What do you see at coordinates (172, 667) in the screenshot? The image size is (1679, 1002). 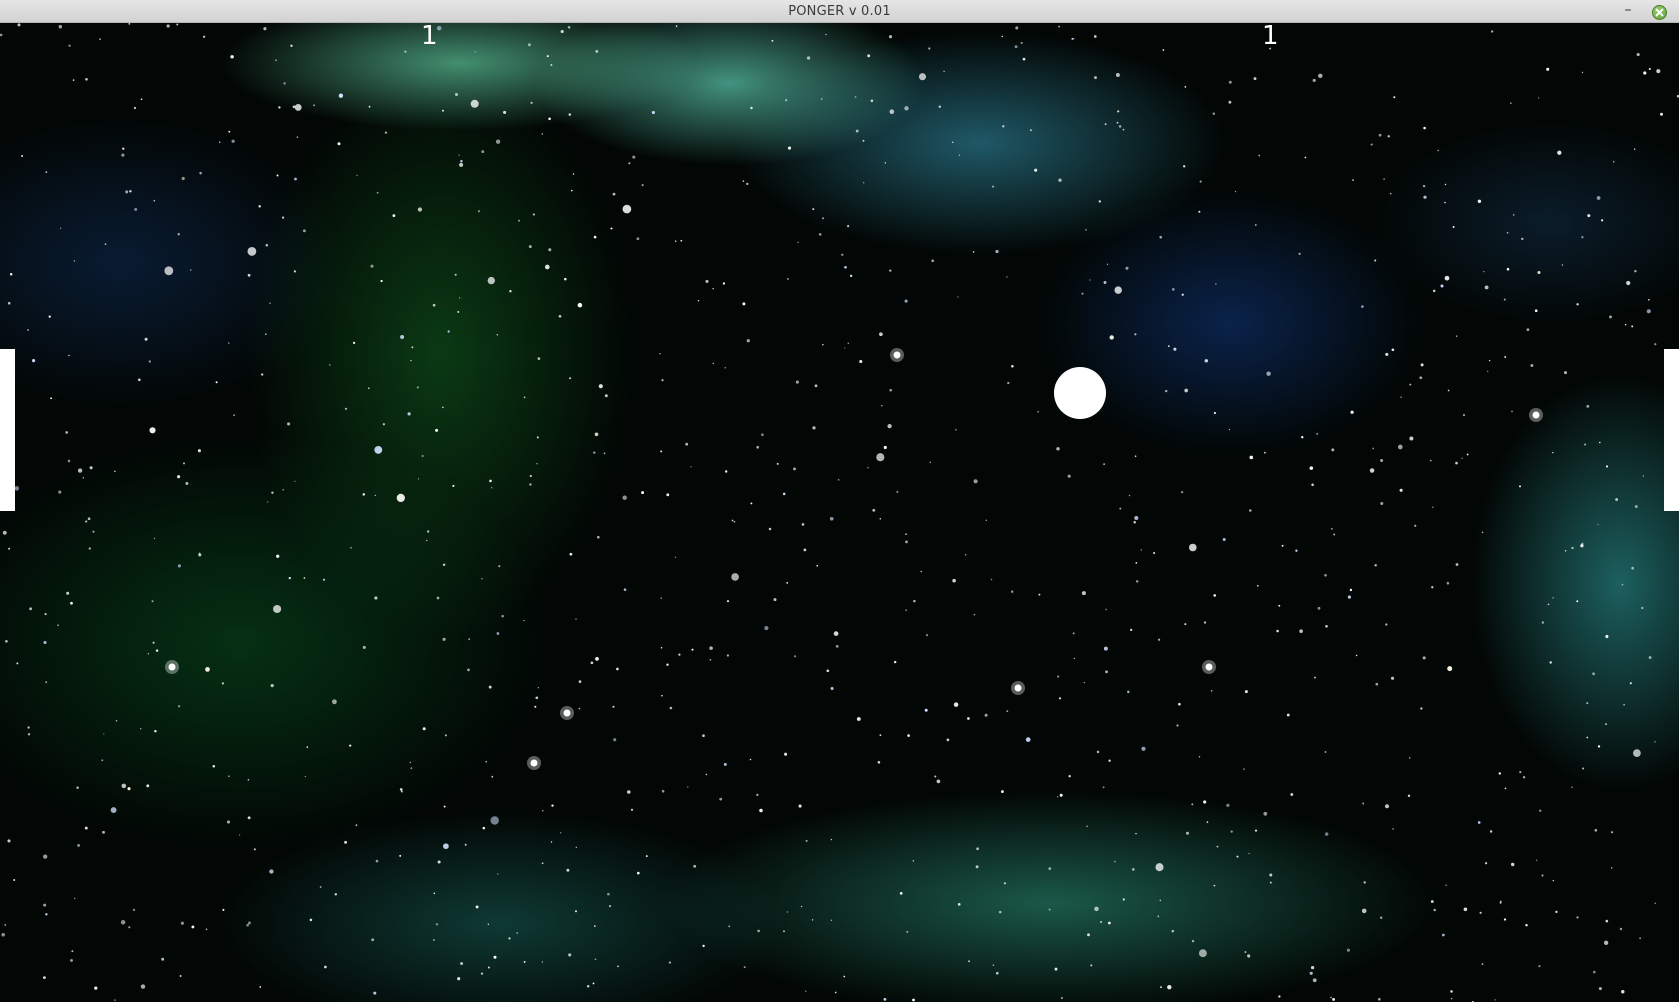 I see `glow-star-core` at bounding box center [172, 667].